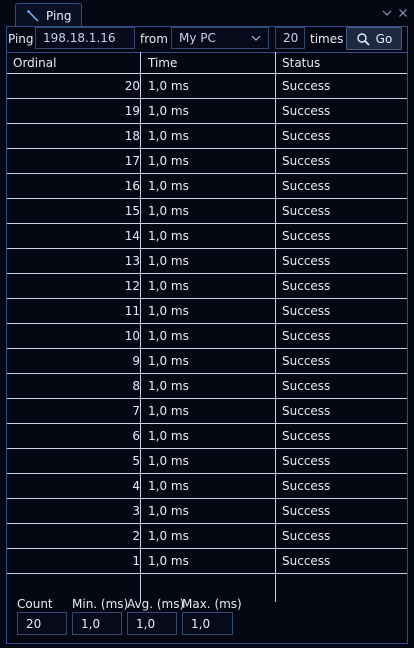 This screenshot has height=648, width=414. Describe the element at coordinates (374, 38) in the screenshot. I see `go-button: Go` at that location.